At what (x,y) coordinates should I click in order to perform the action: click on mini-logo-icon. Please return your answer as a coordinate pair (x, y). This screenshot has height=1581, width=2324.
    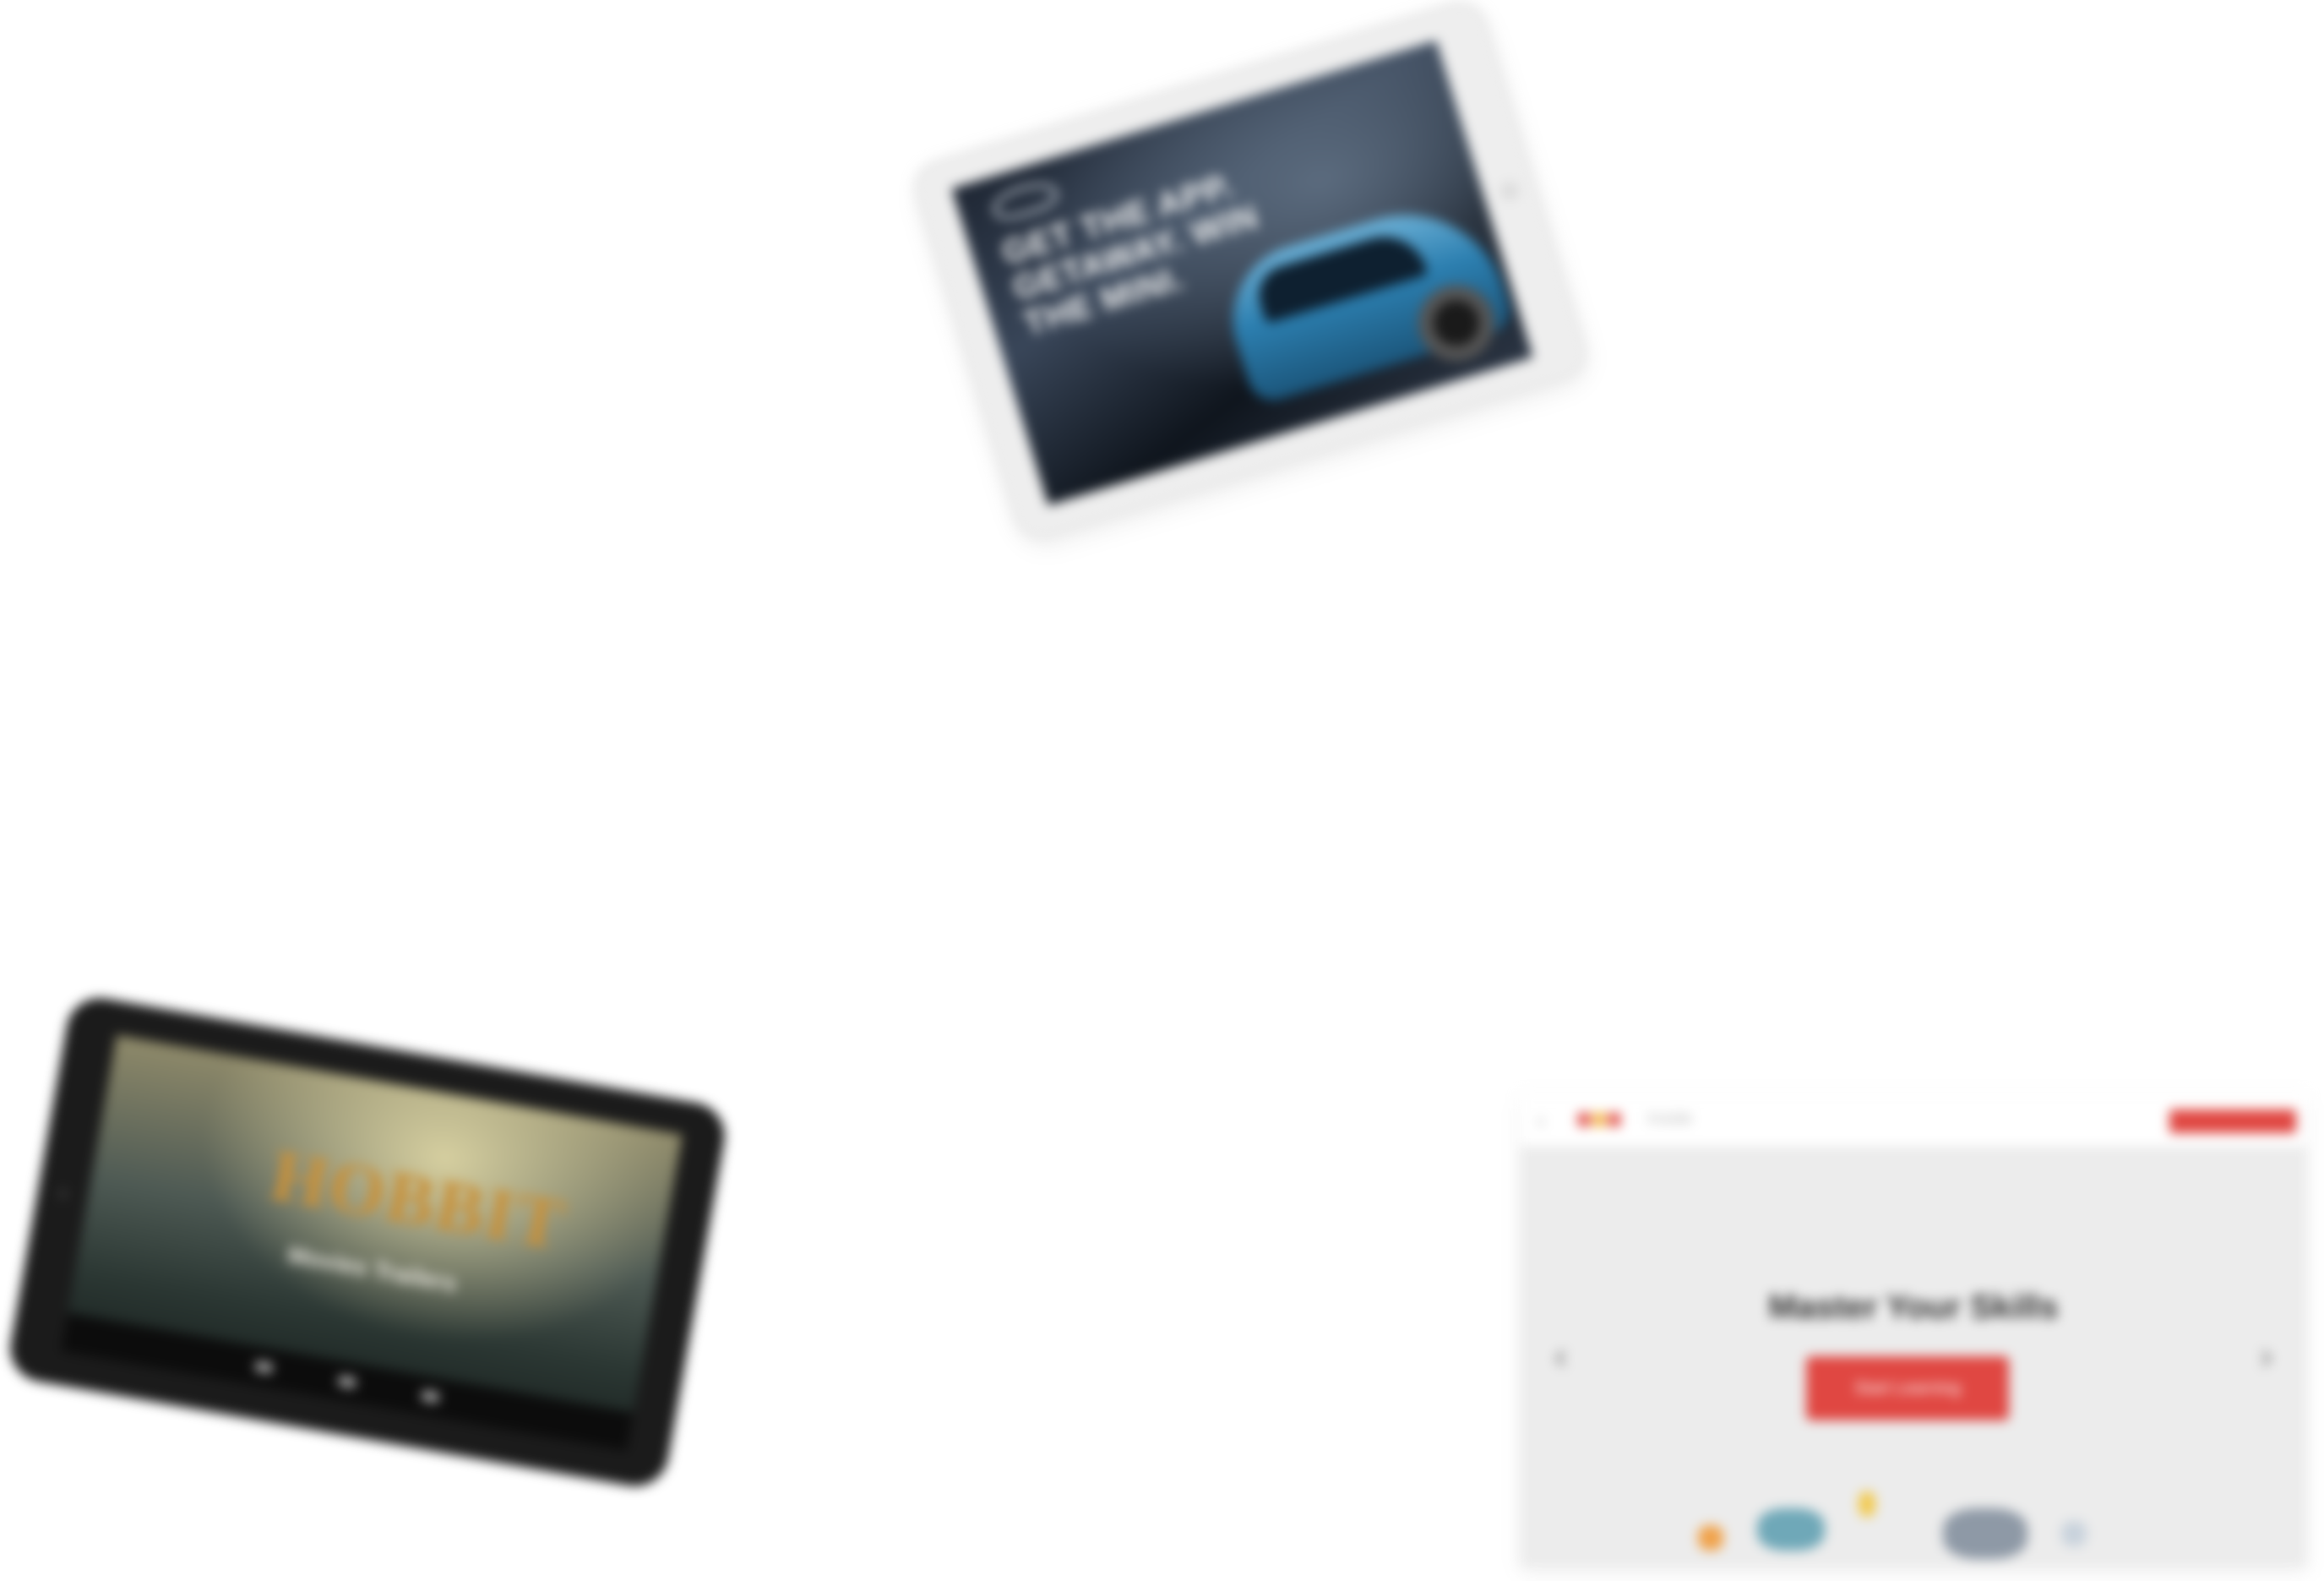
    Looking at the image, I should click on (1025, 201).